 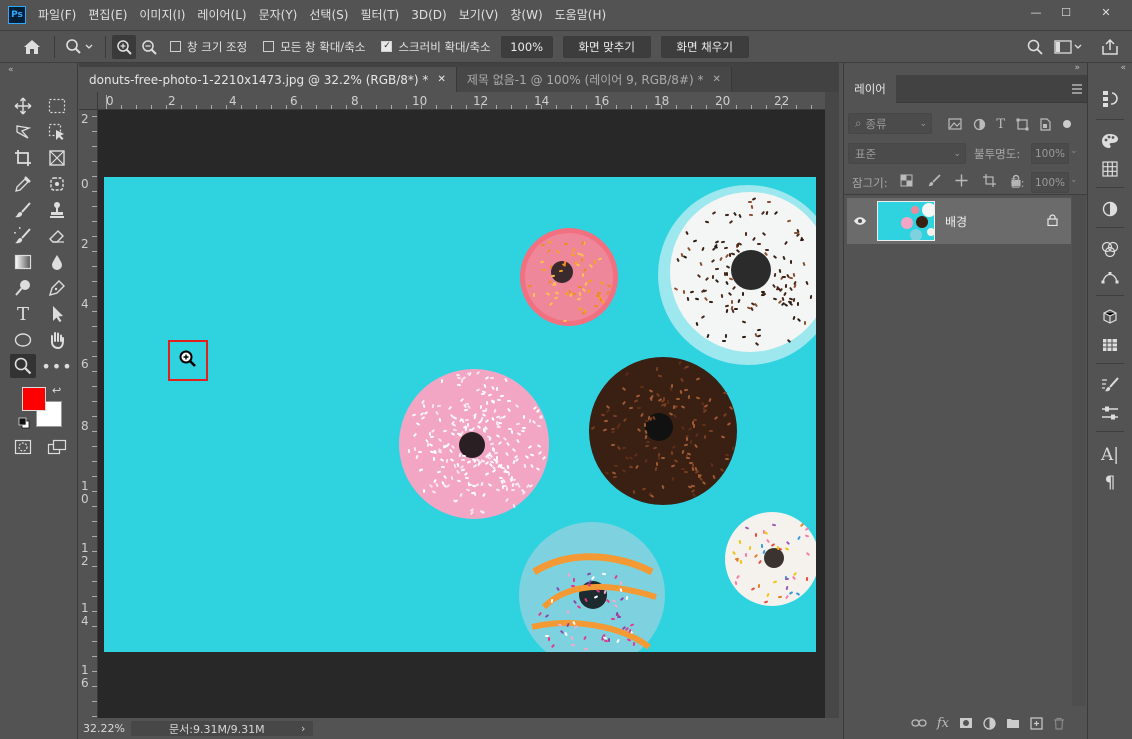 I want to click on zoom-tool-icon, so click(x=23, y=366).